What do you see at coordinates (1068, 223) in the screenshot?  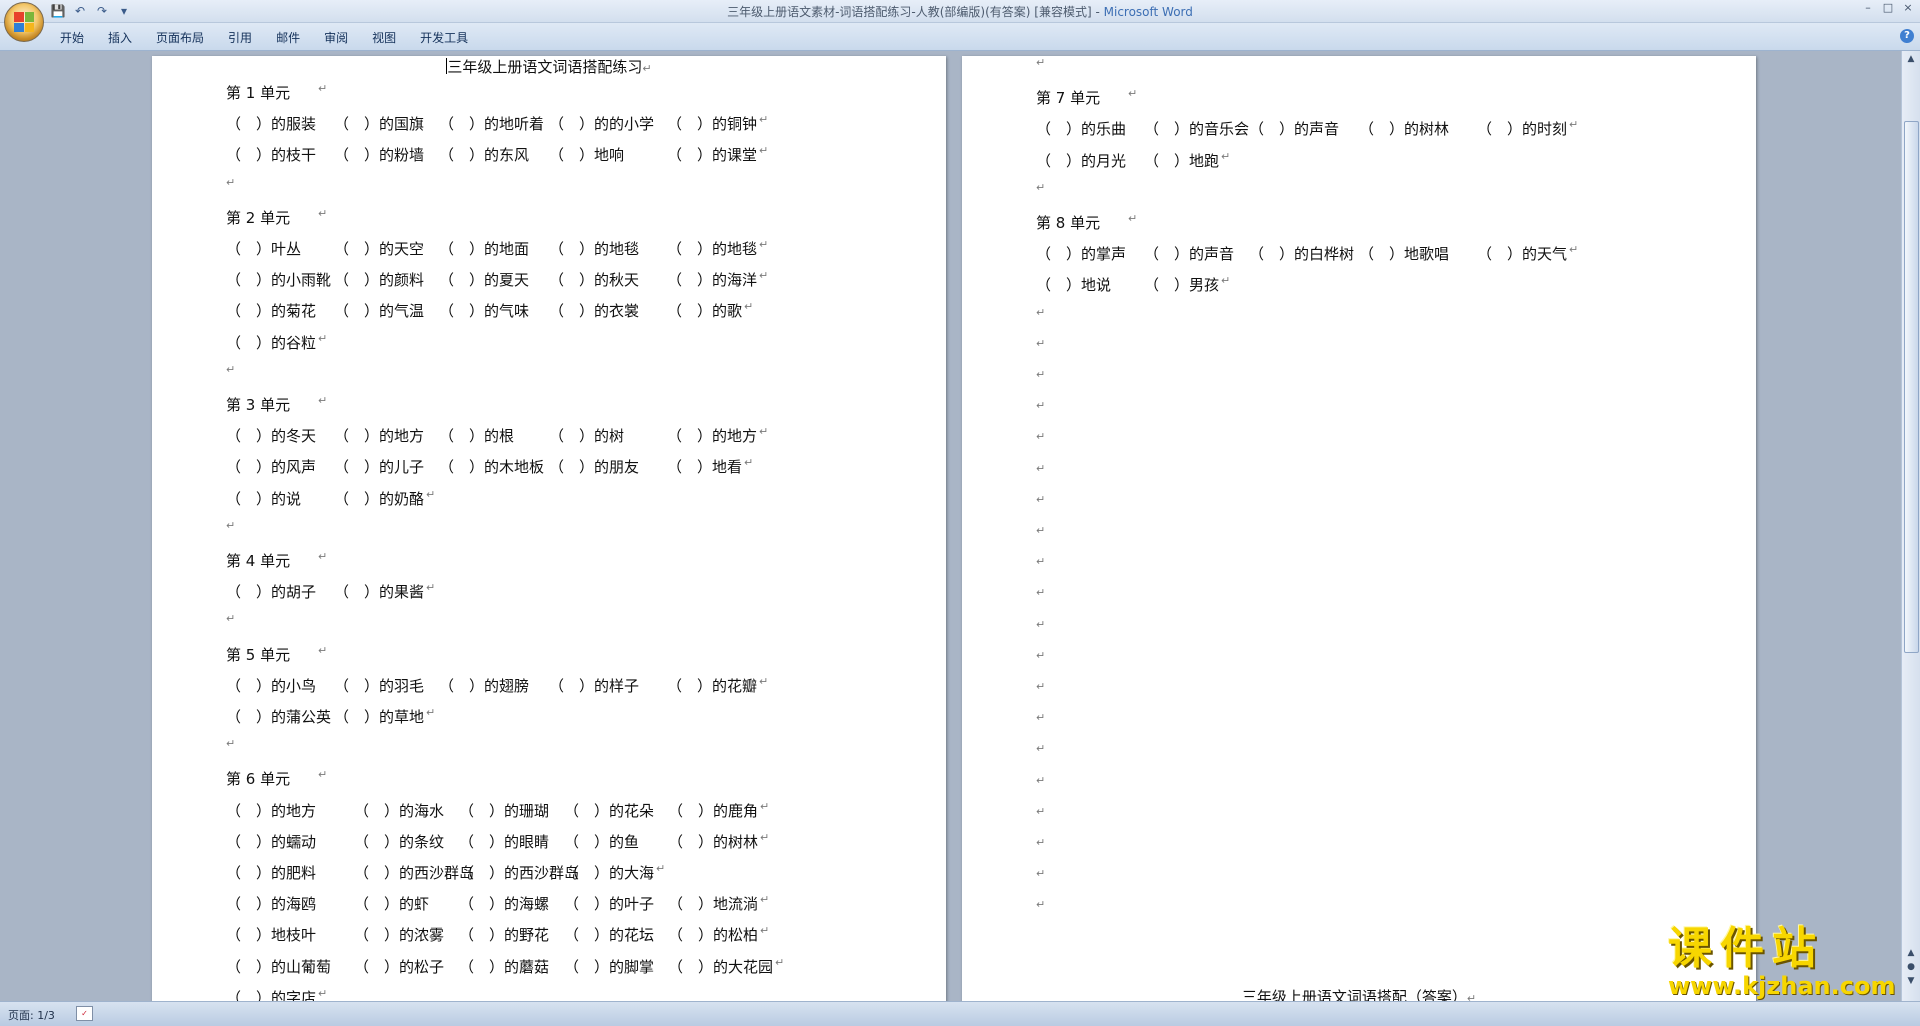 I see `unit-heading: 第 8 单元` at bounding box center [1068, 223].